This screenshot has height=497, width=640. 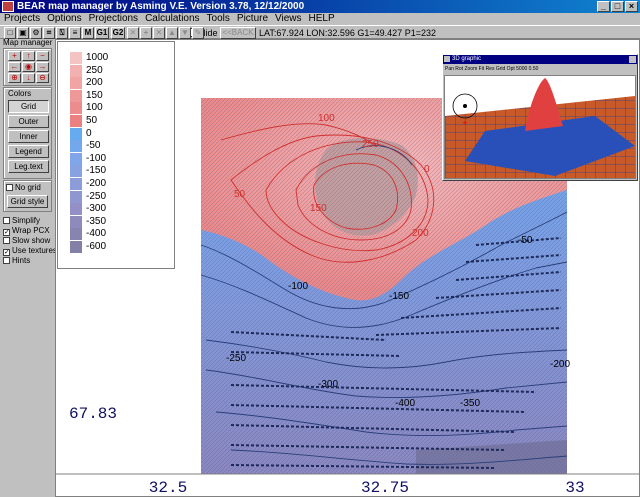 What do you see at coordinates (27, 221) in the screenshot?
I see `simplify-checkbox: Simplify` at bounding box center [27, 221].